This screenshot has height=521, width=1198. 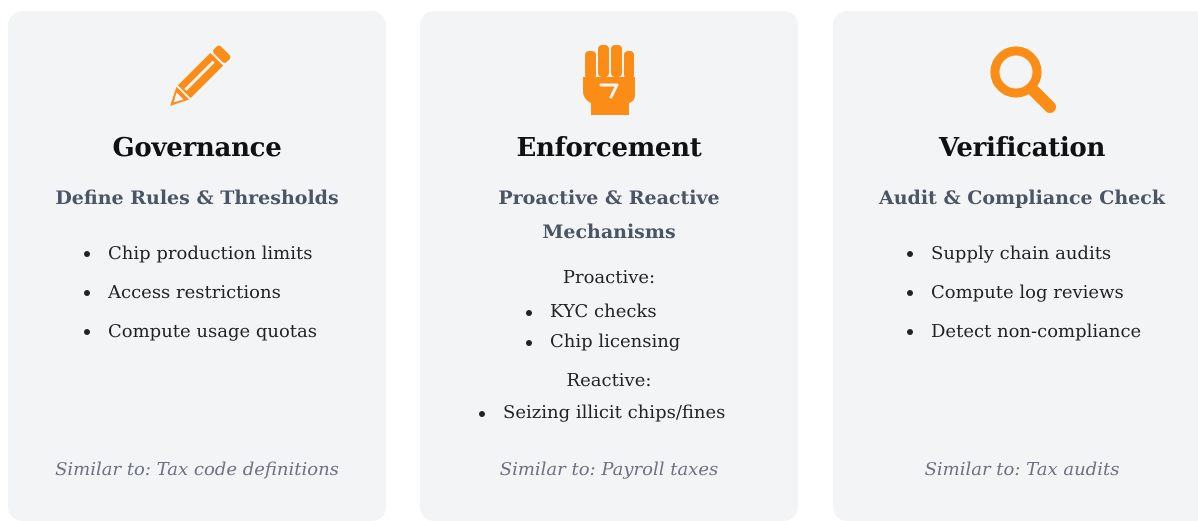 I want to click on list-item: Seizing illicit chips/fines, so click(x=601, y=413).